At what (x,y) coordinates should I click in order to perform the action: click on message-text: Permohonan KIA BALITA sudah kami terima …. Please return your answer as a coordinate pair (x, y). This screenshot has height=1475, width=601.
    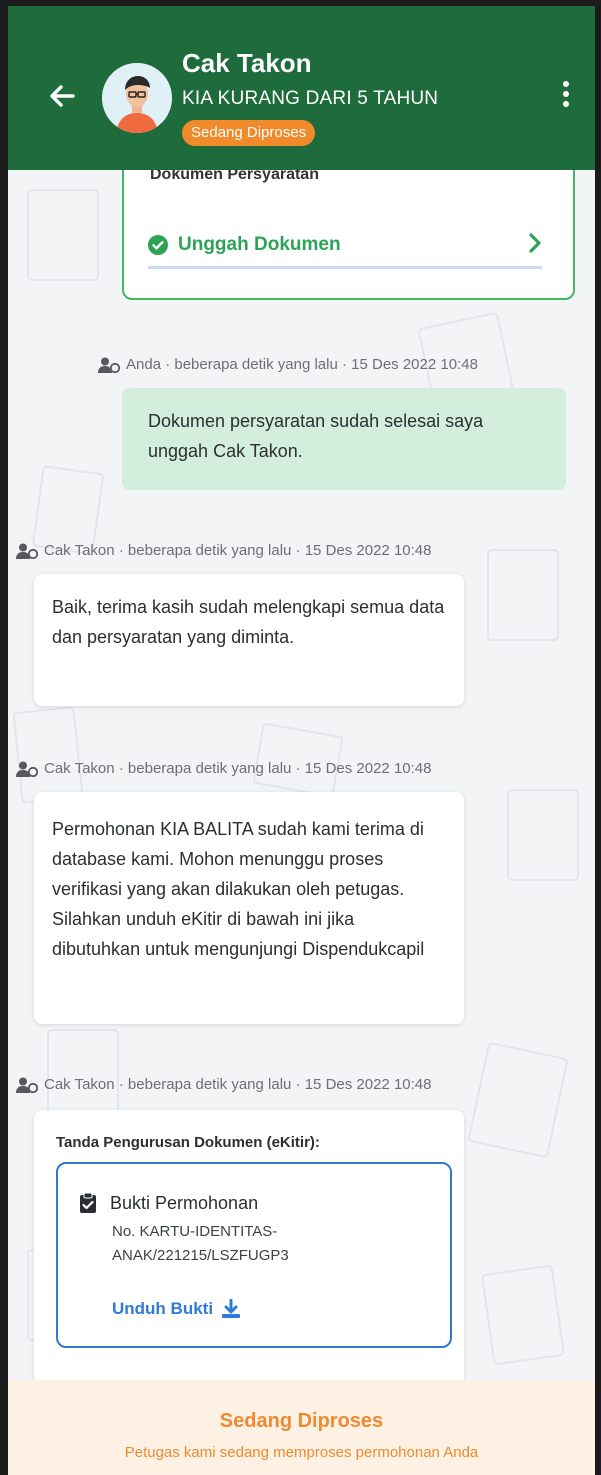
    Looking at the image, I should click on (238, 889).